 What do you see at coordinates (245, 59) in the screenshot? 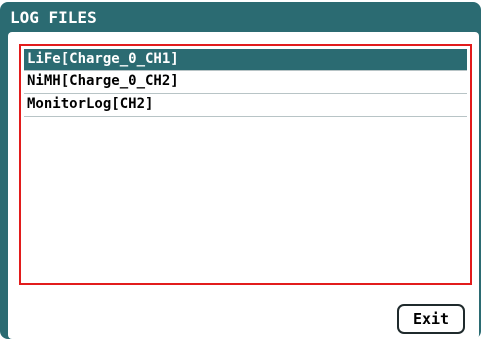
I see `file-list-item-life-charge-ch1: LiFe[Charge_0_CH1]` at bounding box center [245, 59].